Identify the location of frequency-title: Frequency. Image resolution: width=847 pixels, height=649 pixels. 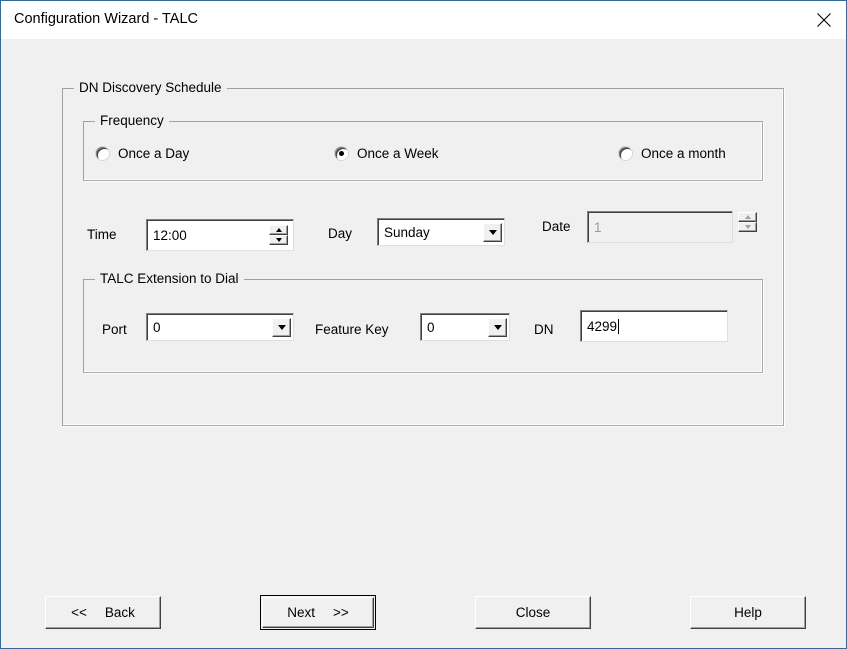
(132, 120).